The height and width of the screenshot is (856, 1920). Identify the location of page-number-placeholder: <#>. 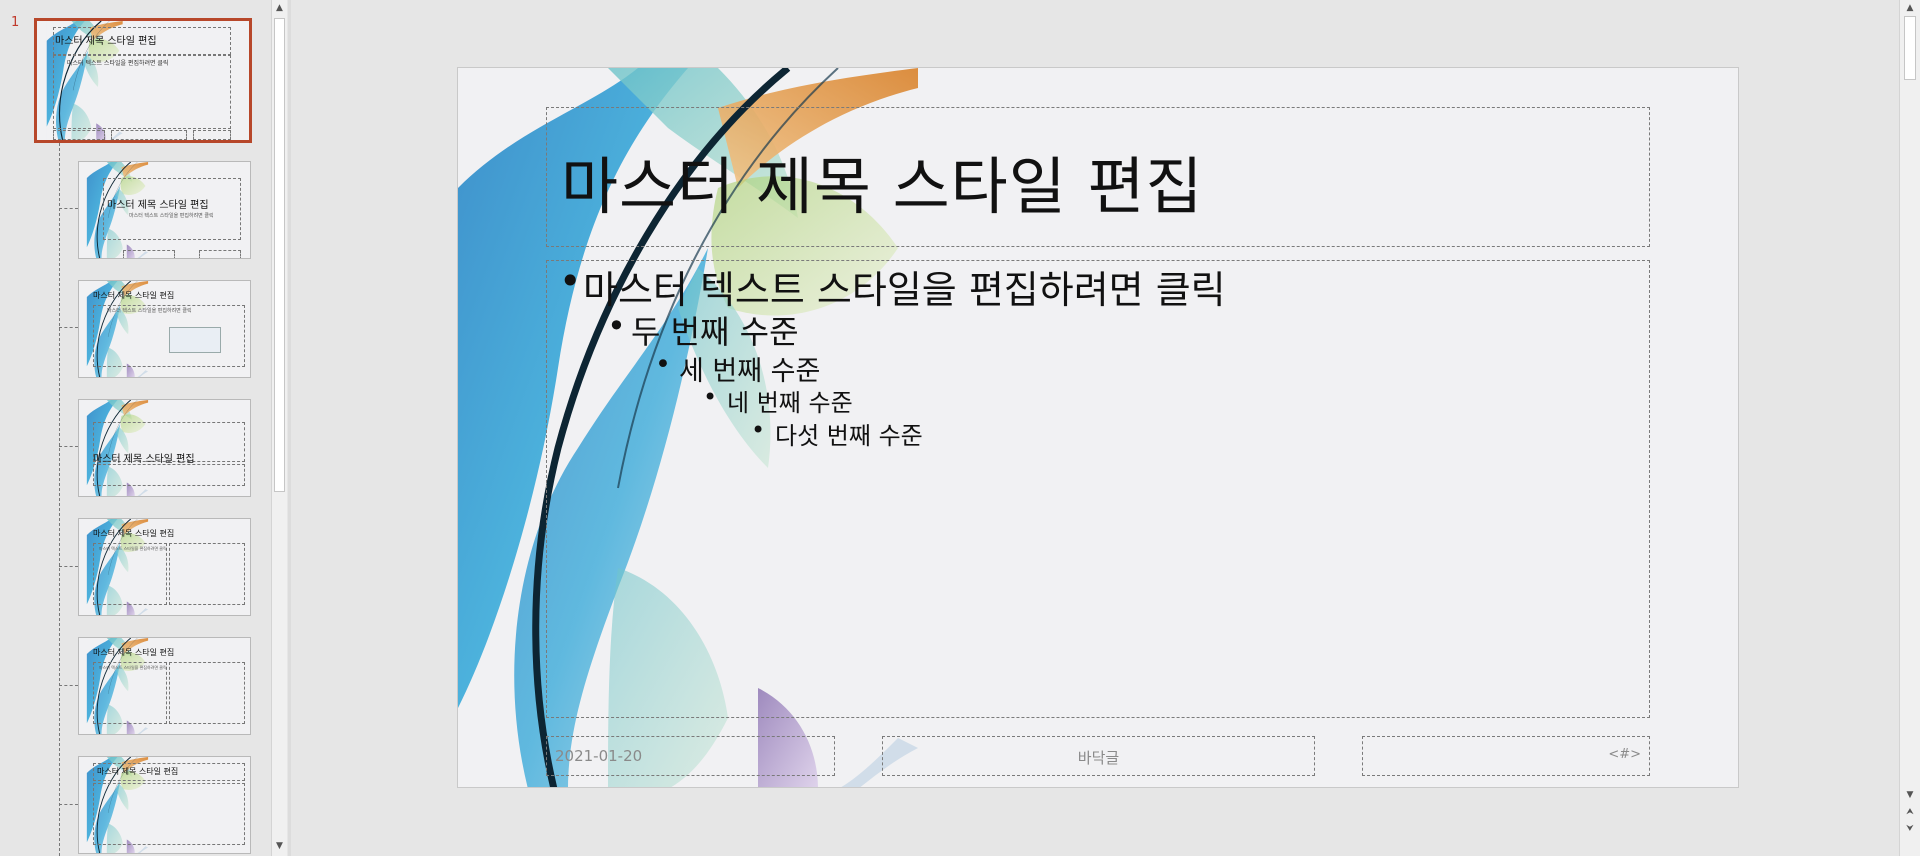
(1506, 756).